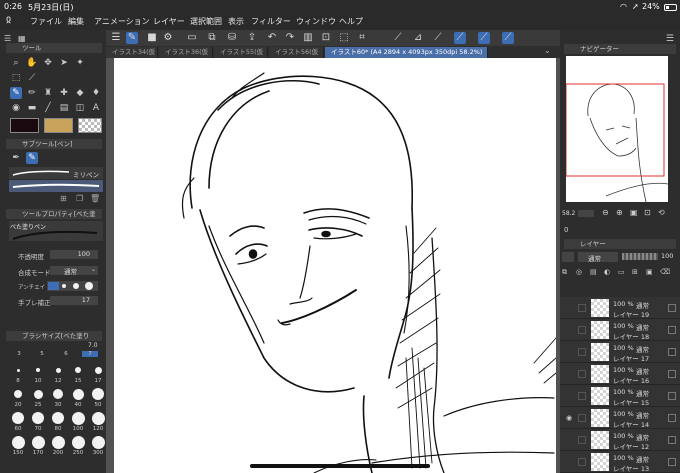  Describe the element at coordinates (649, 272) in the screenshot. I see `folder-icon: ▣` at that location.